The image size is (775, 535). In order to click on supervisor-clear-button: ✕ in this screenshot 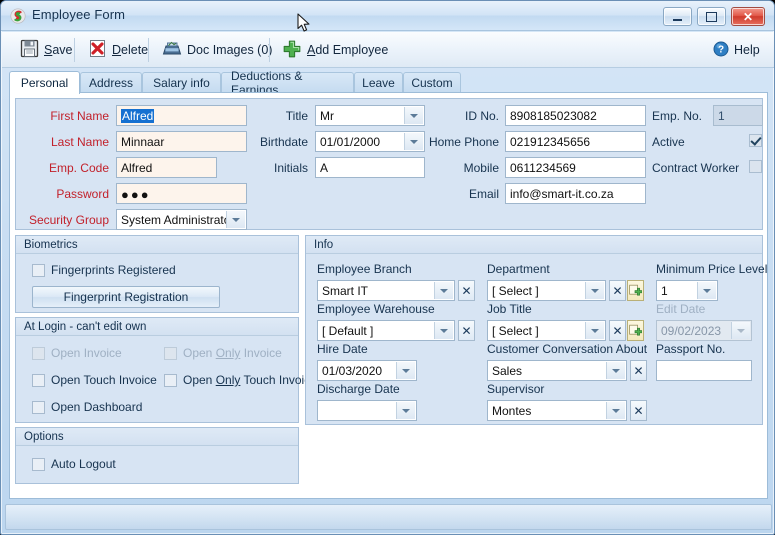, I will do `click(638, 410)`.